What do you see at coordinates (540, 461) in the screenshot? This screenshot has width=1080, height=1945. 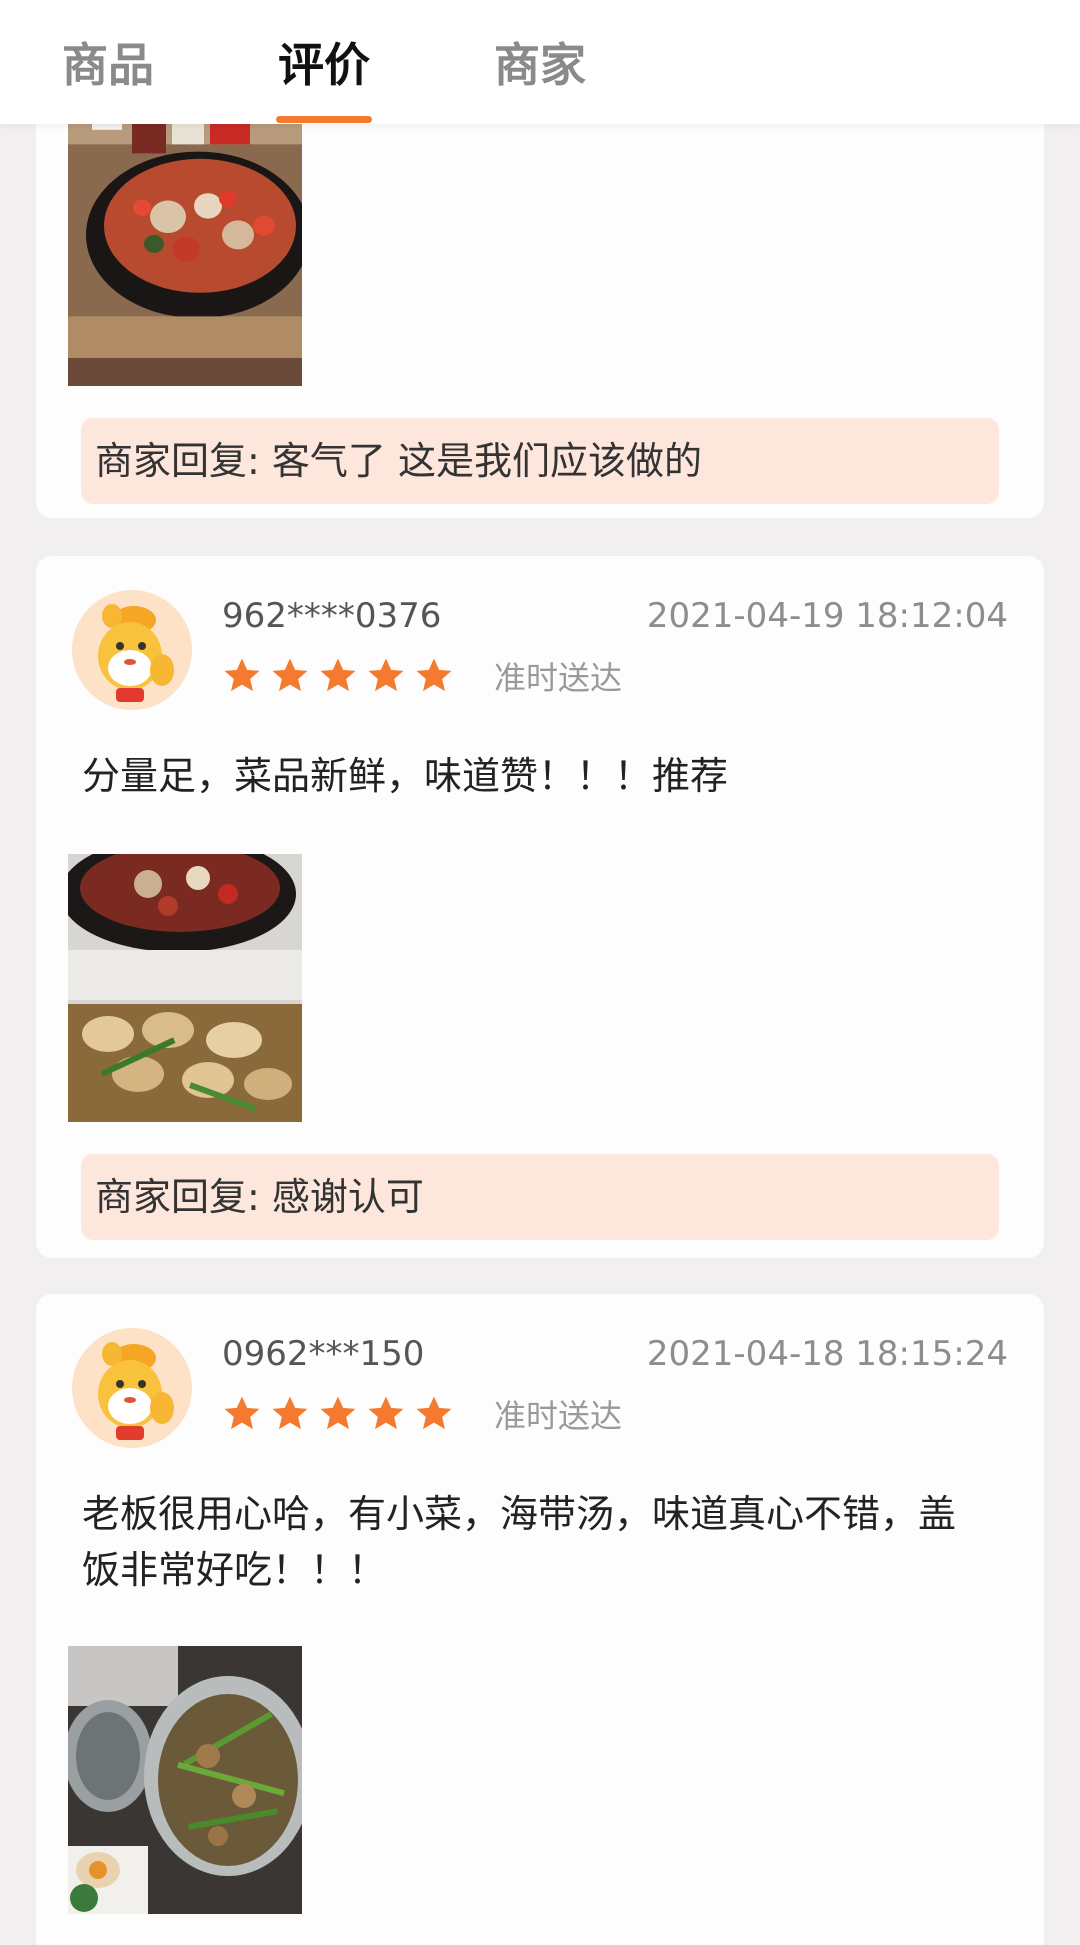 I see `merchant-reply: 商家回复: 客气了 这是我们应该做的` at bounding box center [540, 461].